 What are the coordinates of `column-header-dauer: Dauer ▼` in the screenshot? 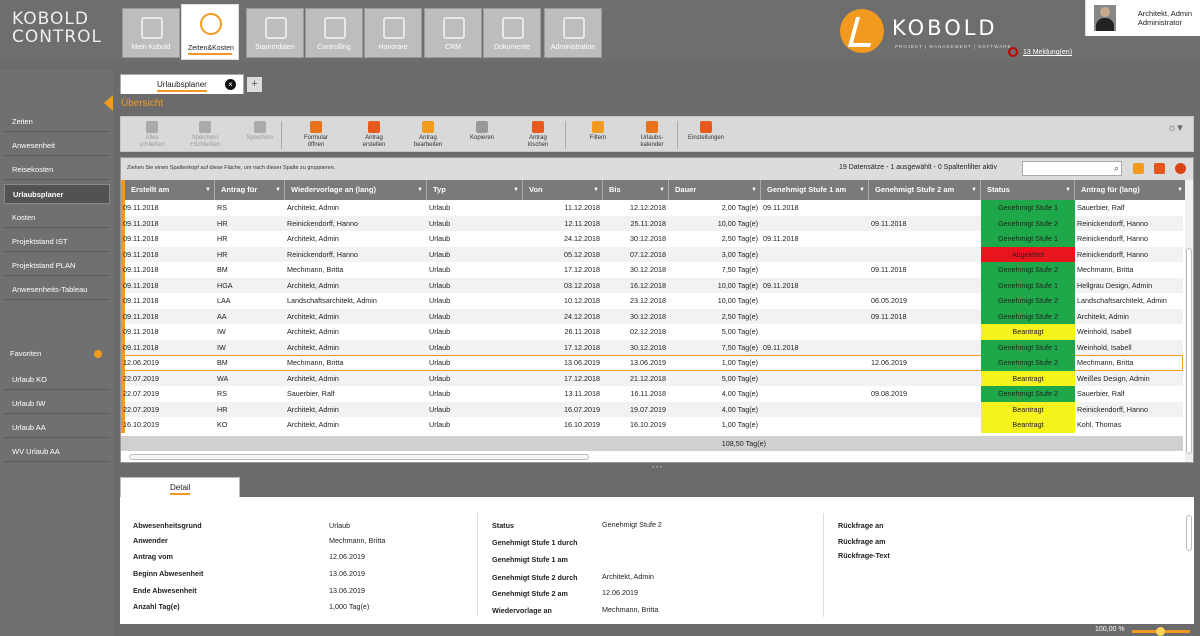 It's located at (715, 190).